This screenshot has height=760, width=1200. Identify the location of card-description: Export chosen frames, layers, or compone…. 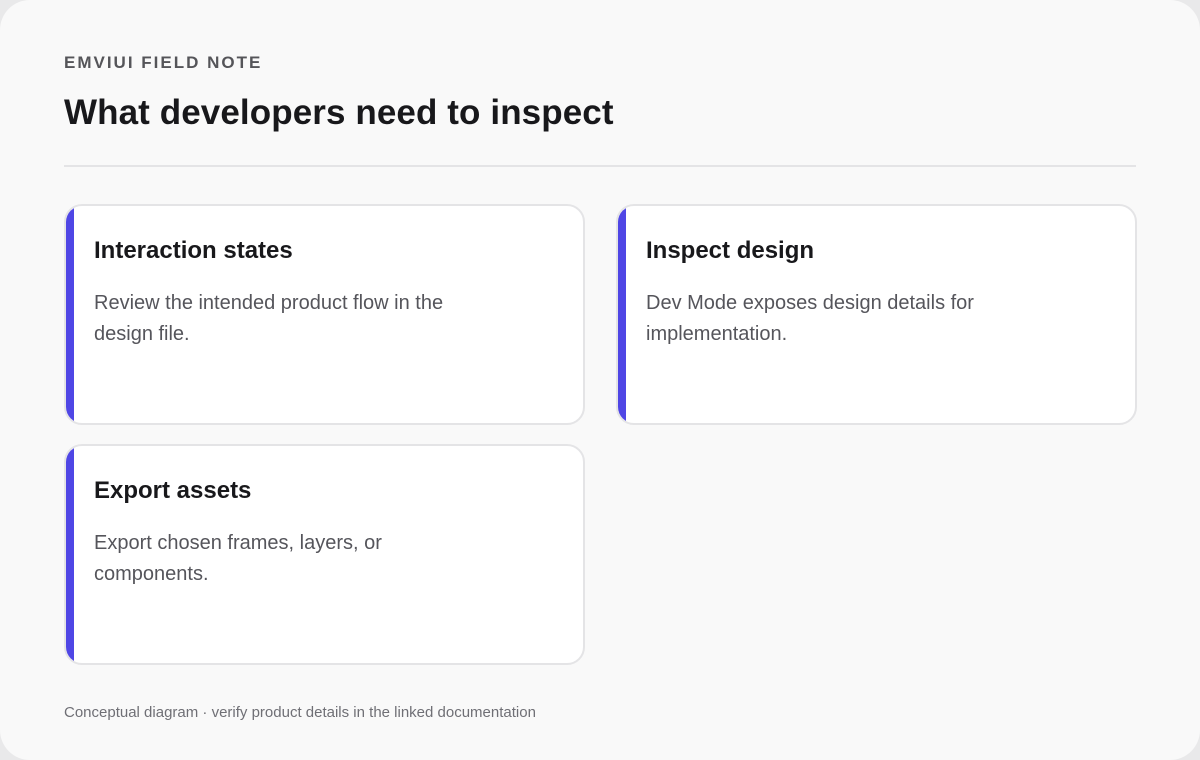
(238, 558).